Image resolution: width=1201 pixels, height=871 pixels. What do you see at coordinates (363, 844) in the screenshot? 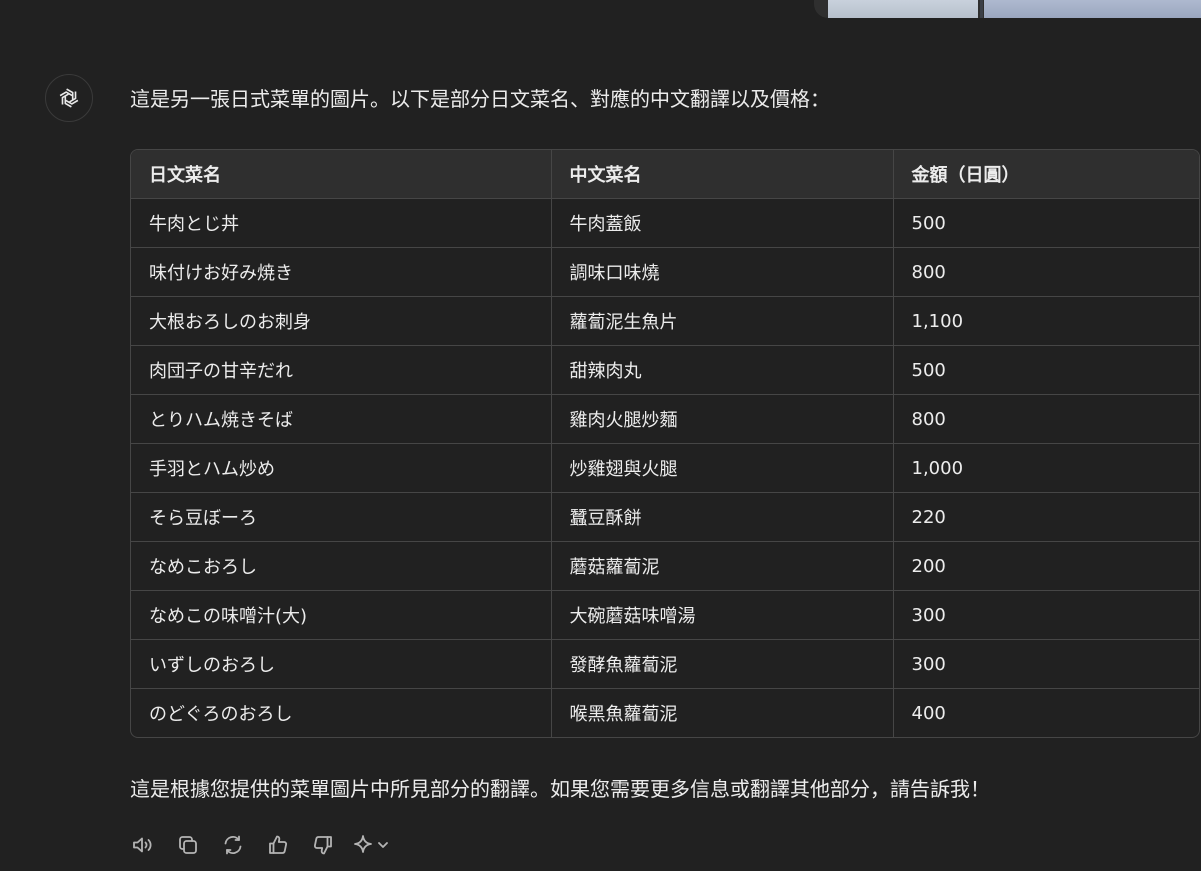
I see `sparkle-model-icon` at bounding box center [363, 844].